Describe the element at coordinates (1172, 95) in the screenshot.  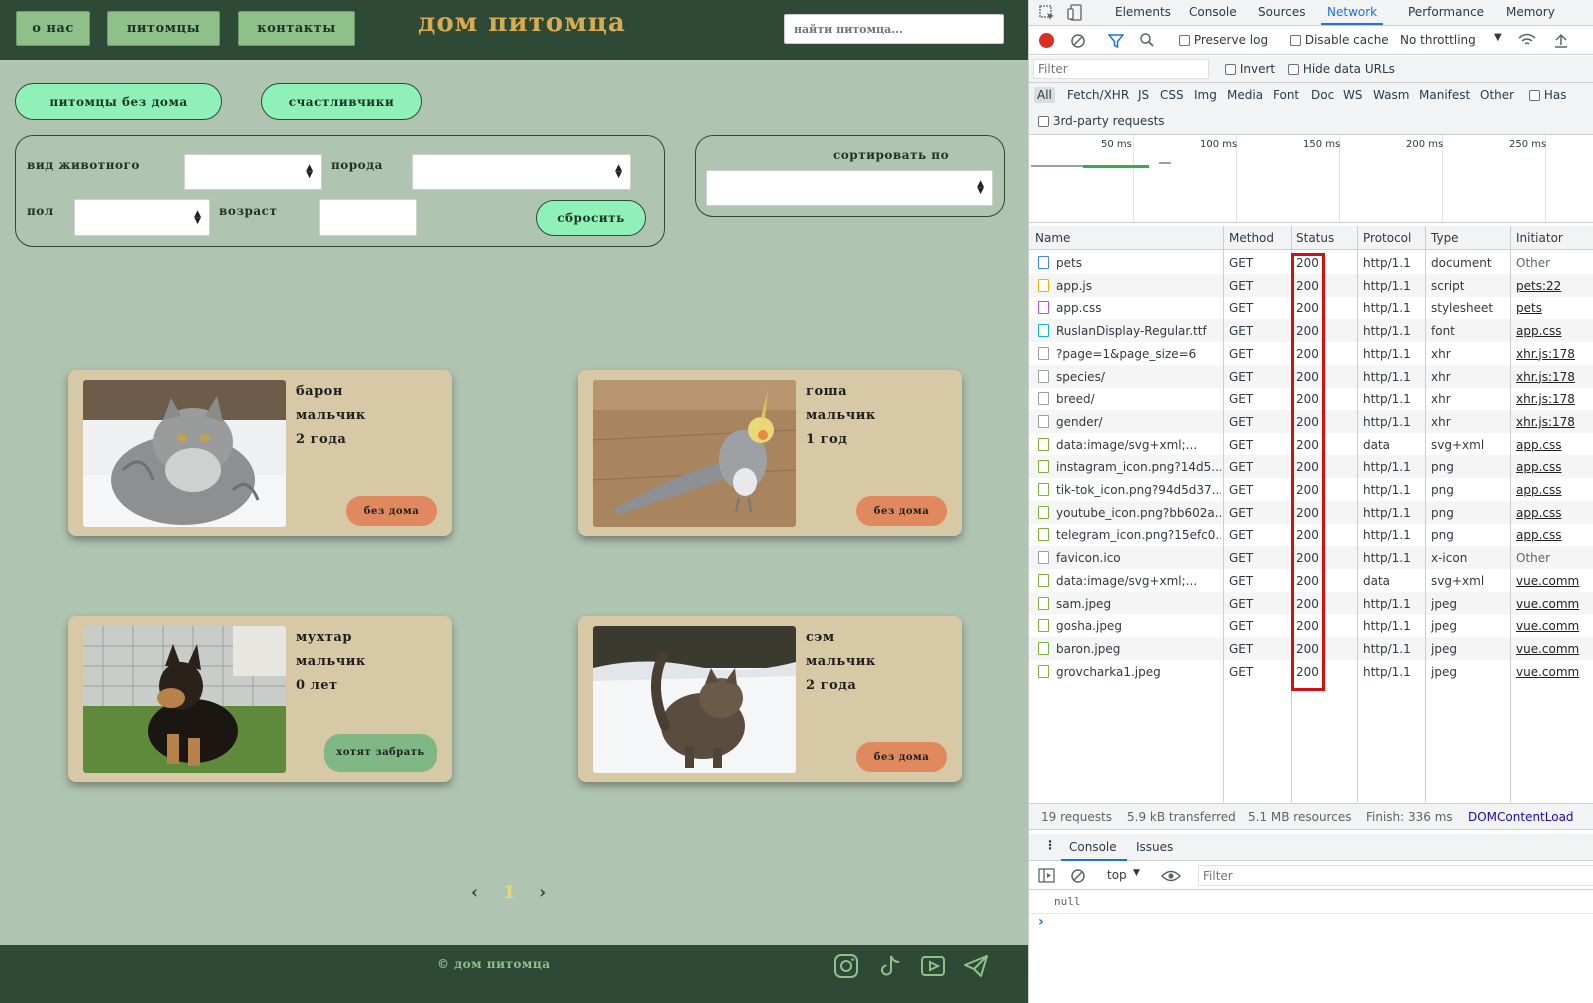
I see `type-filter-css: CSS` at that location.